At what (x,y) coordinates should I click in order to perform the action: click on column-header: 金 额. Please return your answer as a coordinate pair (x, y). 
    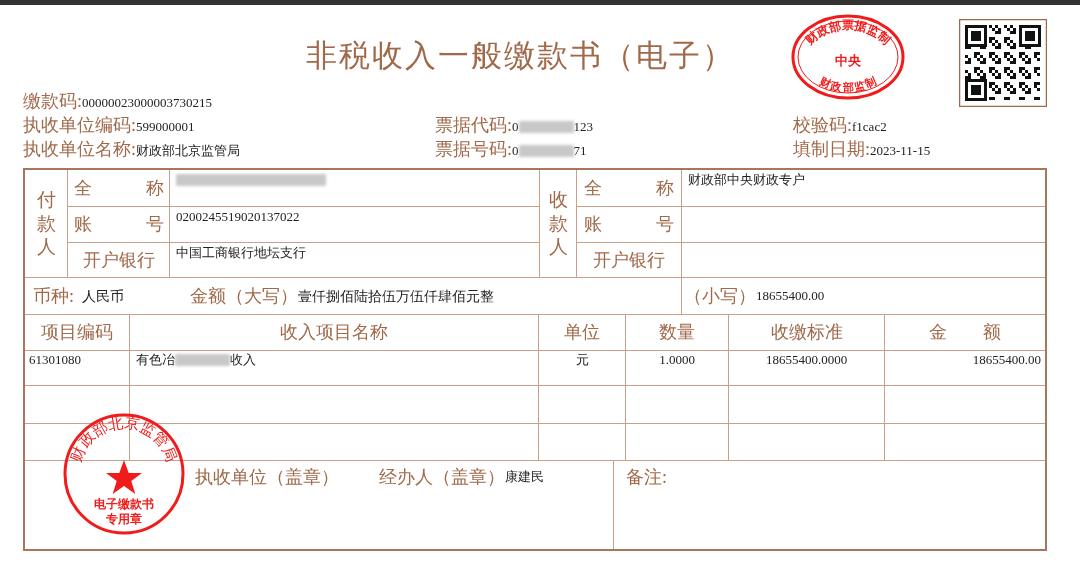
    Looking at the image, I should click on (965, 332).